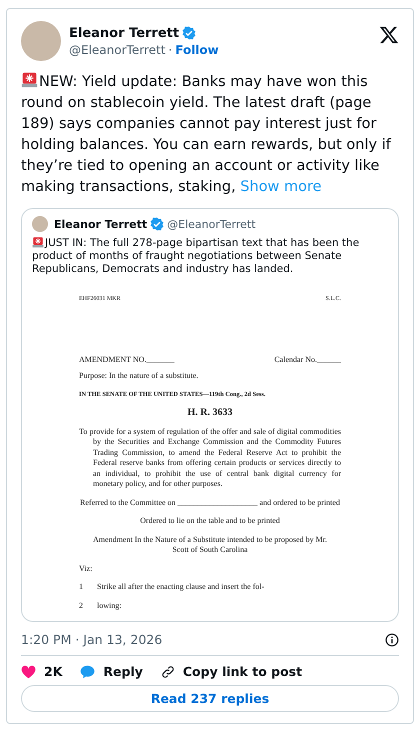  Describe the element at coordinates (231, 671) in the screenshot. I see `copy-link-button: Copy link to post` at that location.